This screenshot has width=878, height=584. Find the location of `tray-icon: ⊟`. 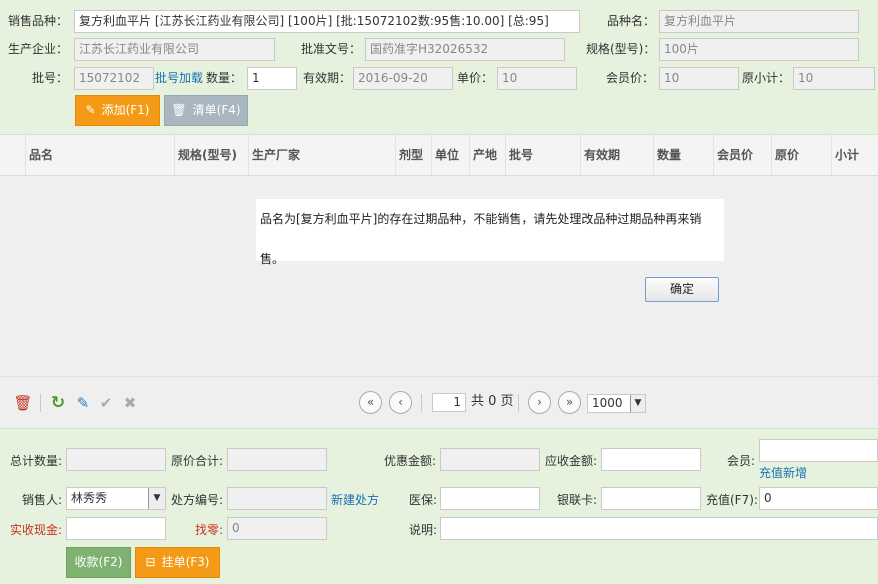

tray-icon: ⊟ is located at coordinates (150, 562).